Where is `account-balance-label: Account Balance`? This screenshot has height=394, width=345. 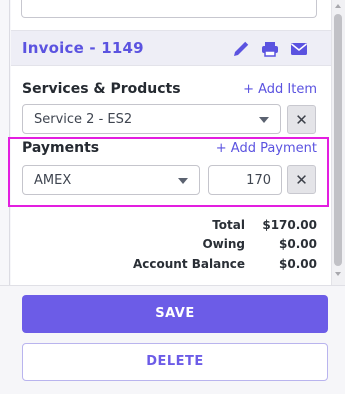
account-balance-label: Account Balance is located at coordinates (188, 264).